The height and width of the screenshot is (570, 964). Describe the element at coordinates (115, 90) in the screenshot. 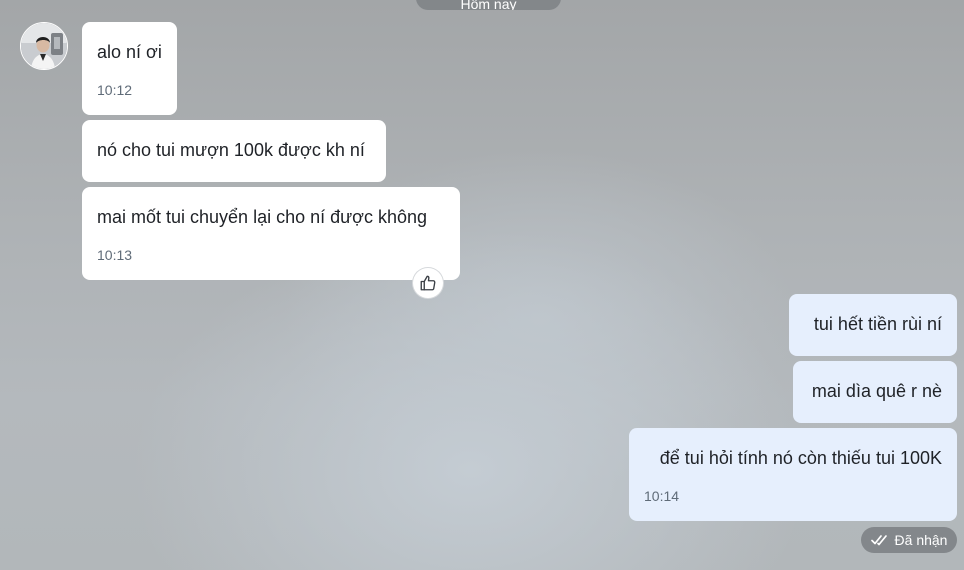

I see `message-time: 10:12` at that location.